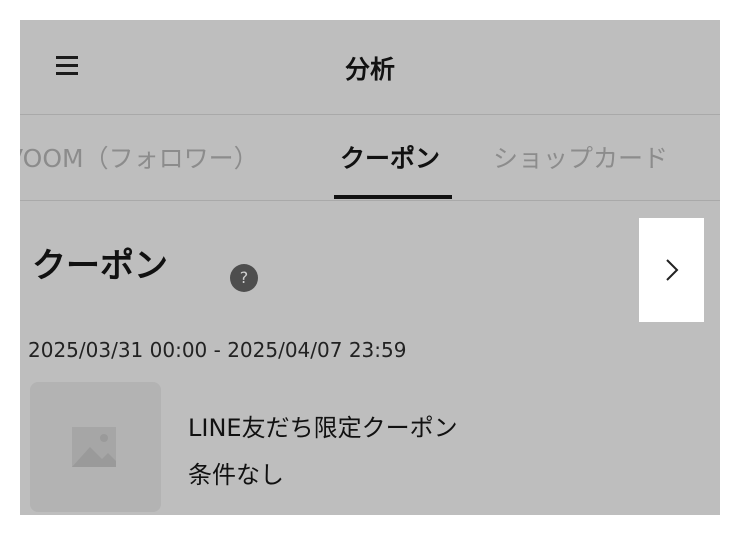 This screenshot has width=740, height=536. I want to click on coupon-thumbnail, so click(95, 447).